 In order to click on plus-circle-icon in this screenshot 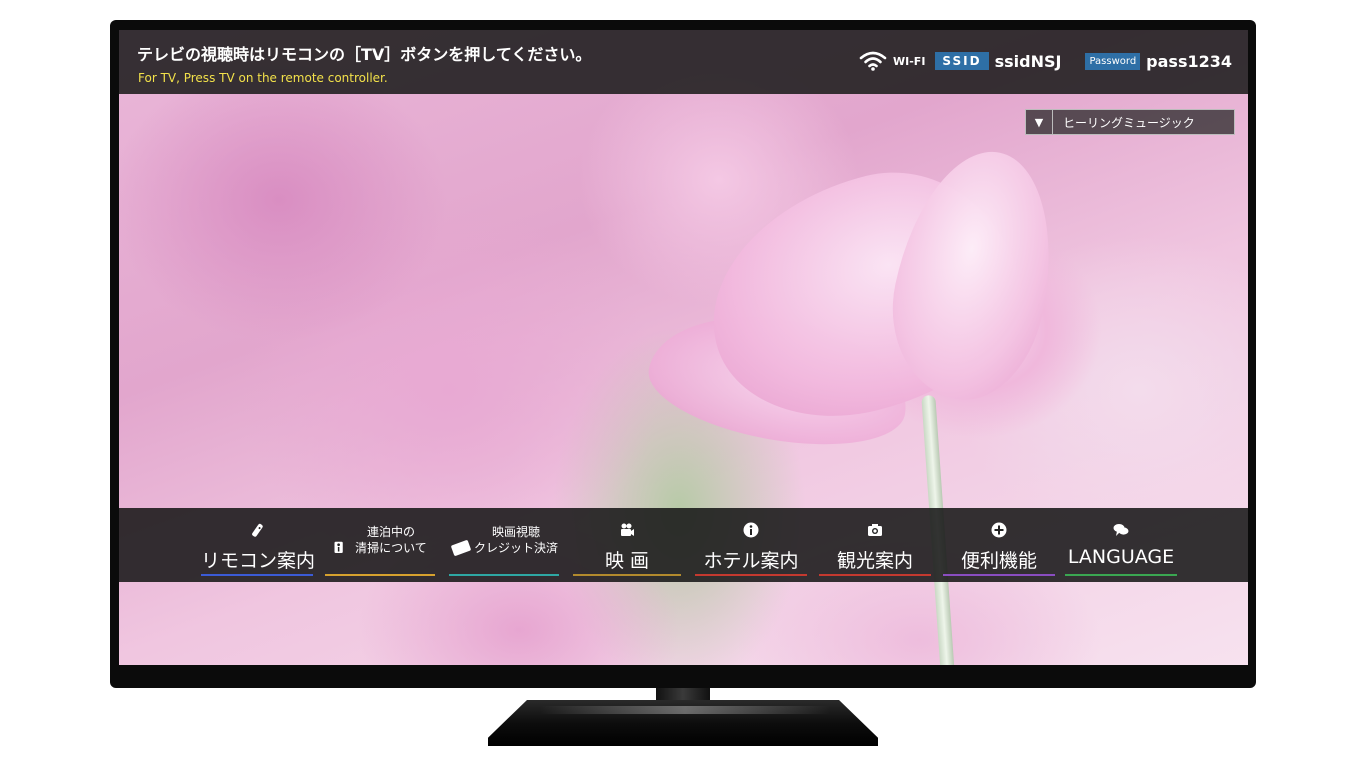, I will do `click(999, 530)`.